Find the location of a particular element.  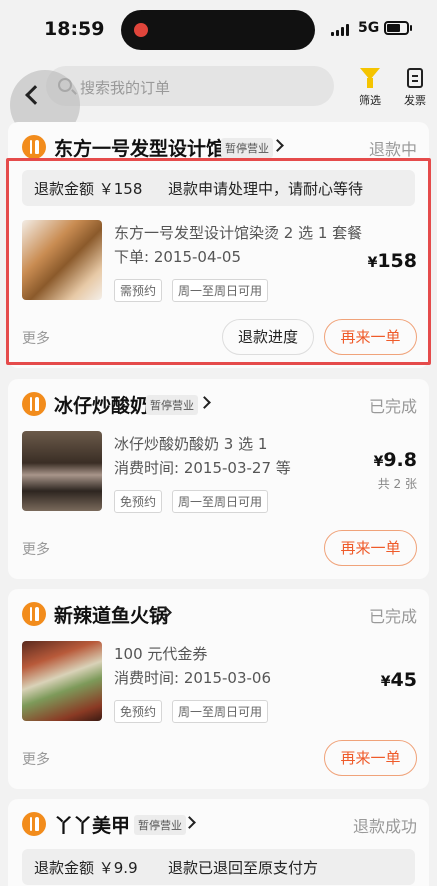

refund-info-bar: 退款金额 ￥9.9 退款已退回至原支付方 is located at coordinates (218, 867).